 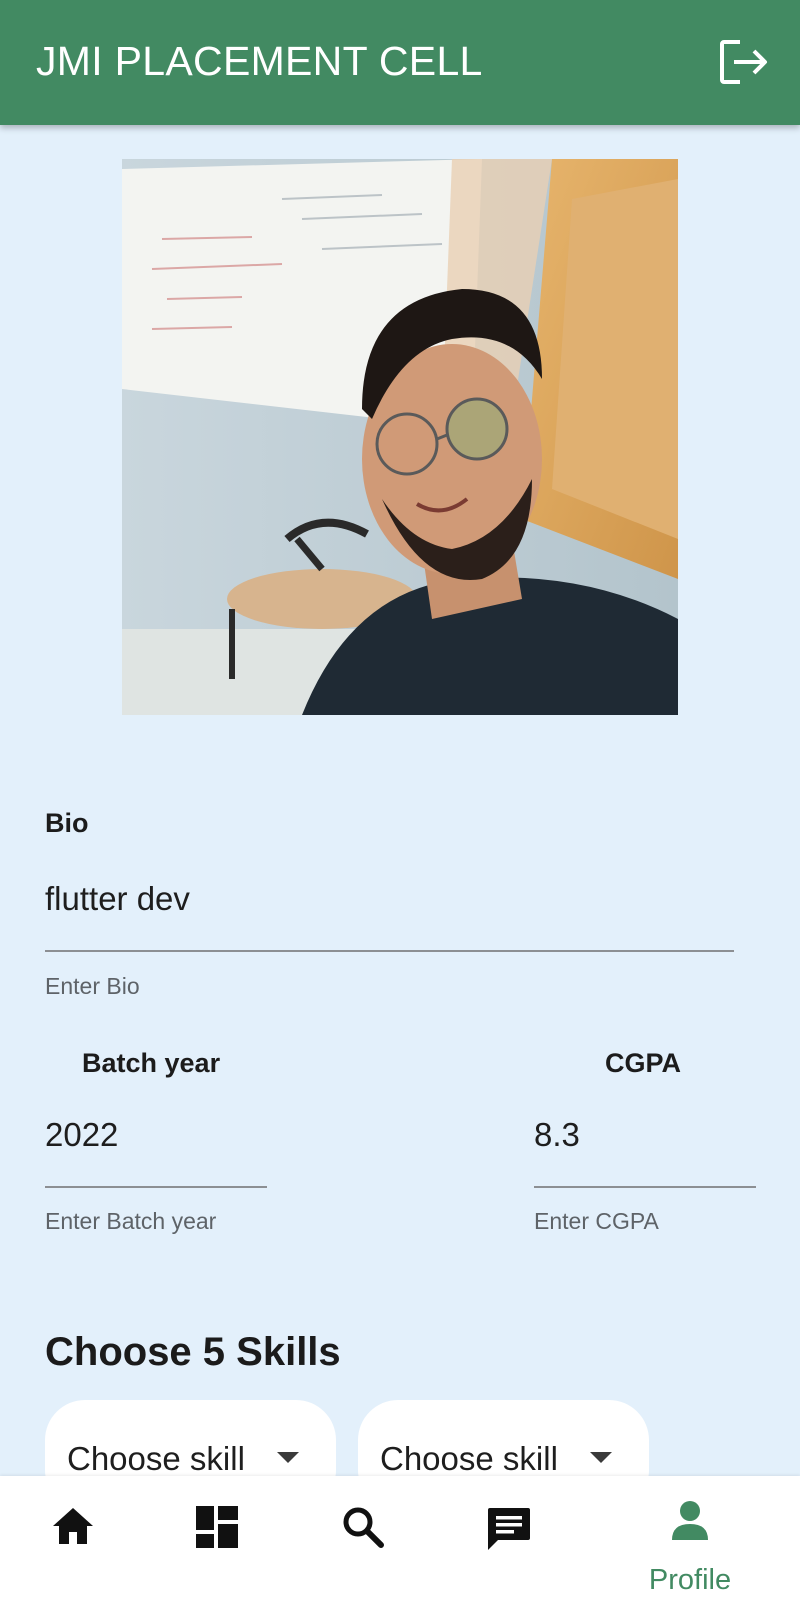 What do you see at coordinates (81, 1135) in the screenshot?
I see `batch-year-input: 2022` at bounding box center [81, 1135].